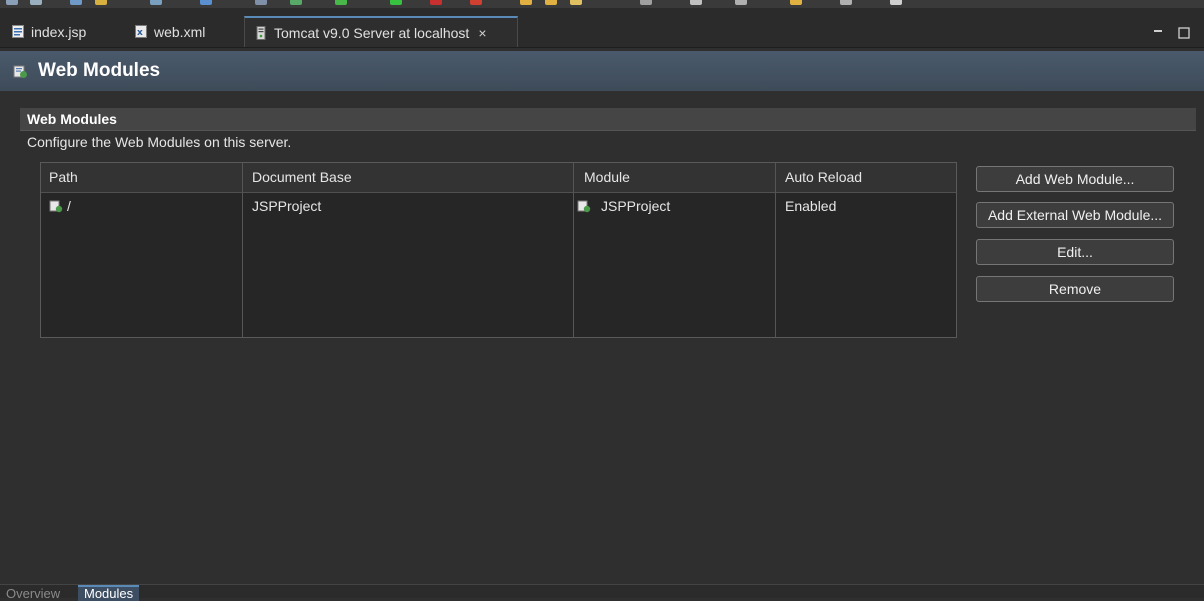  I want to click on column-header-path: Path, so click(63, 177).